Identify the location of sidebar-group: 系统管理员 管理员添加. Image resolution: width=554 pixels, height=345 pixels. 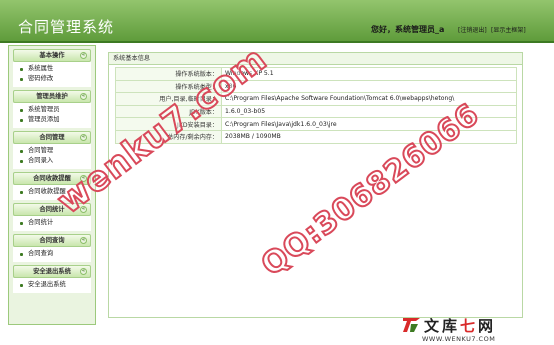
(52, 115).